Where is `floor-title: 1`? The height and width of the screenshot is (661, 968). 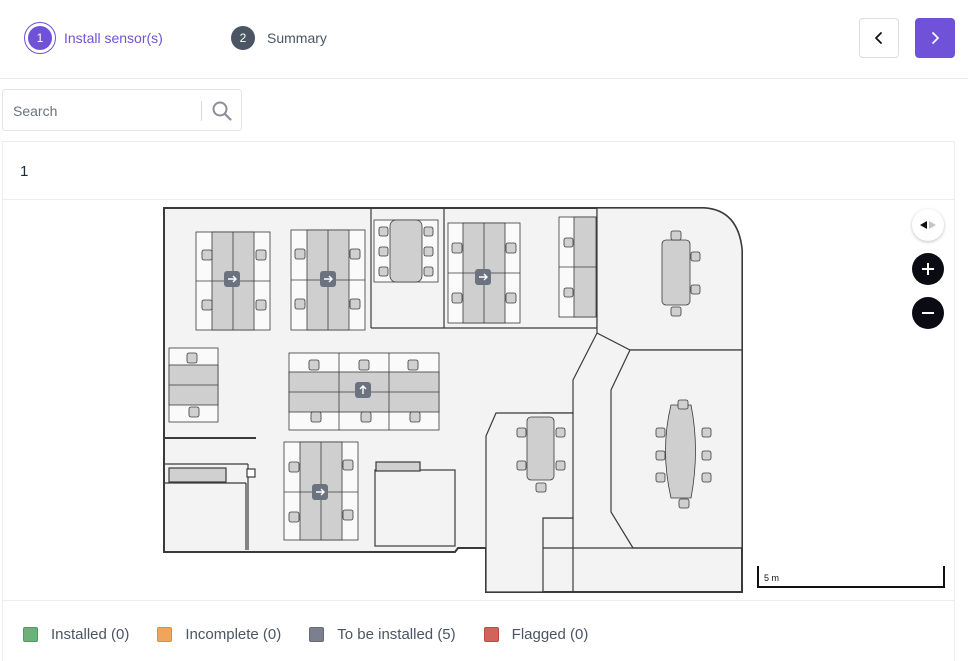 floor-title: 1 is located at coordinates (24, 171).